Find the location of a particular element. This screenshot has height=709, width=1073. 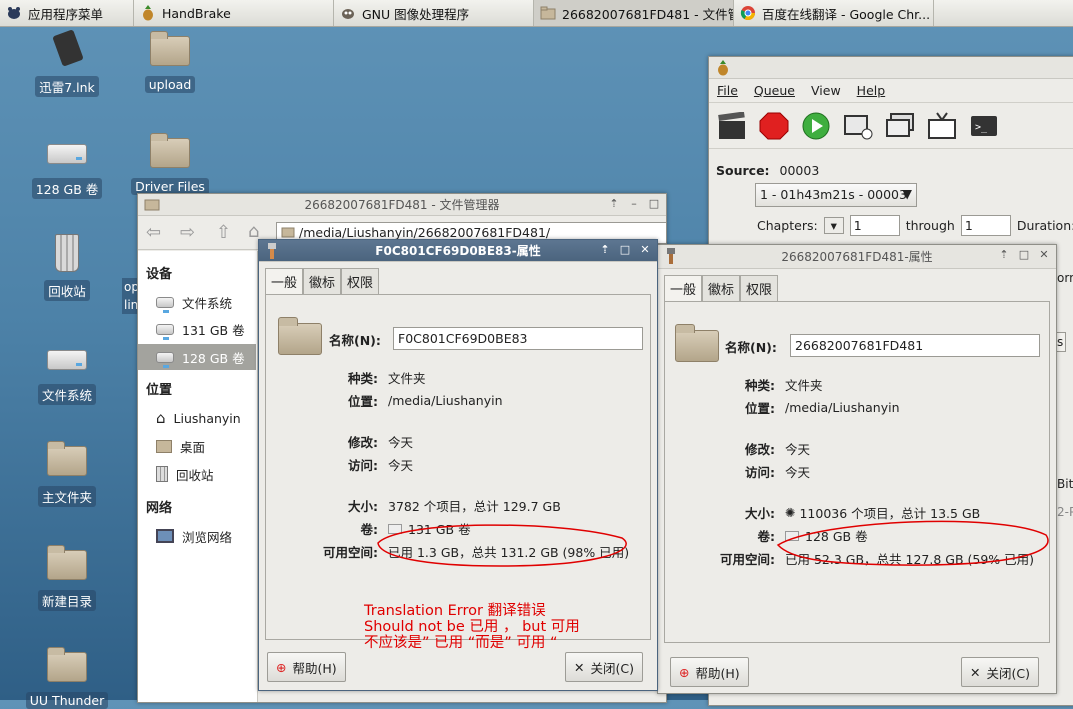

annotation-line: Should not be 已用 ， but 可用 is located at coordinates (472, 627).